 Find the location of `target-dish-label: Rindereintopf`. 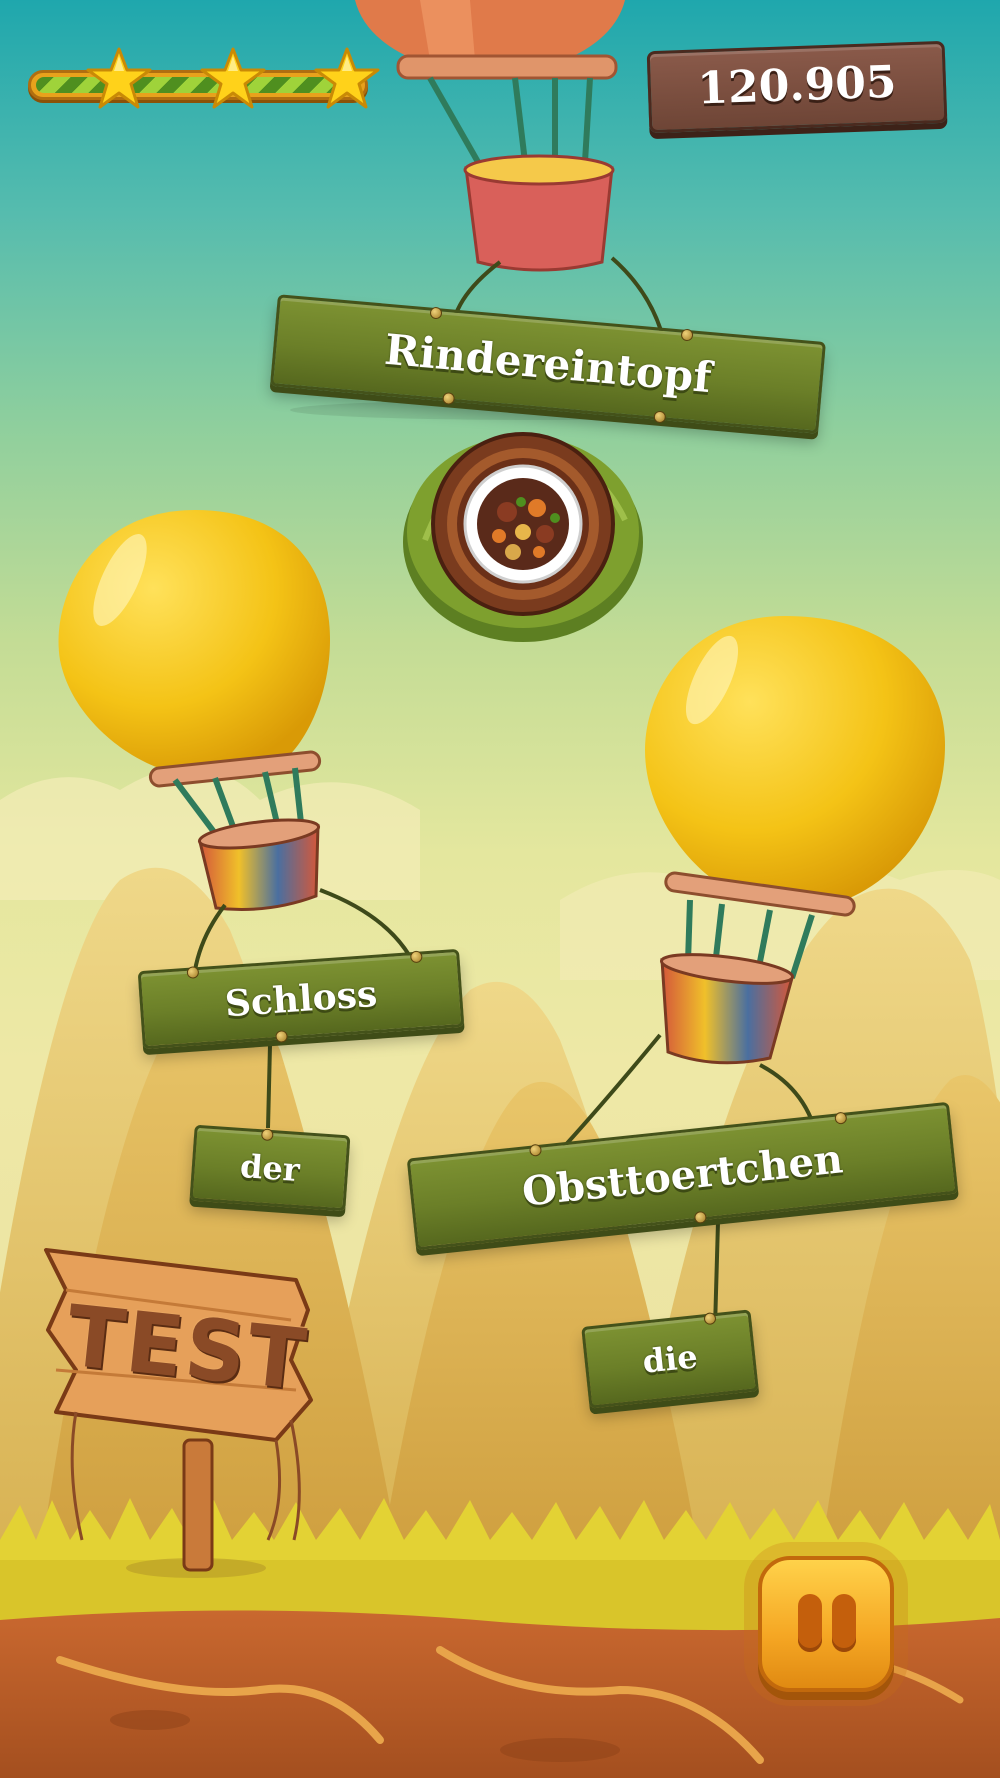

target-dish-label: Rindereintopf is located at coordinates (548, 363).